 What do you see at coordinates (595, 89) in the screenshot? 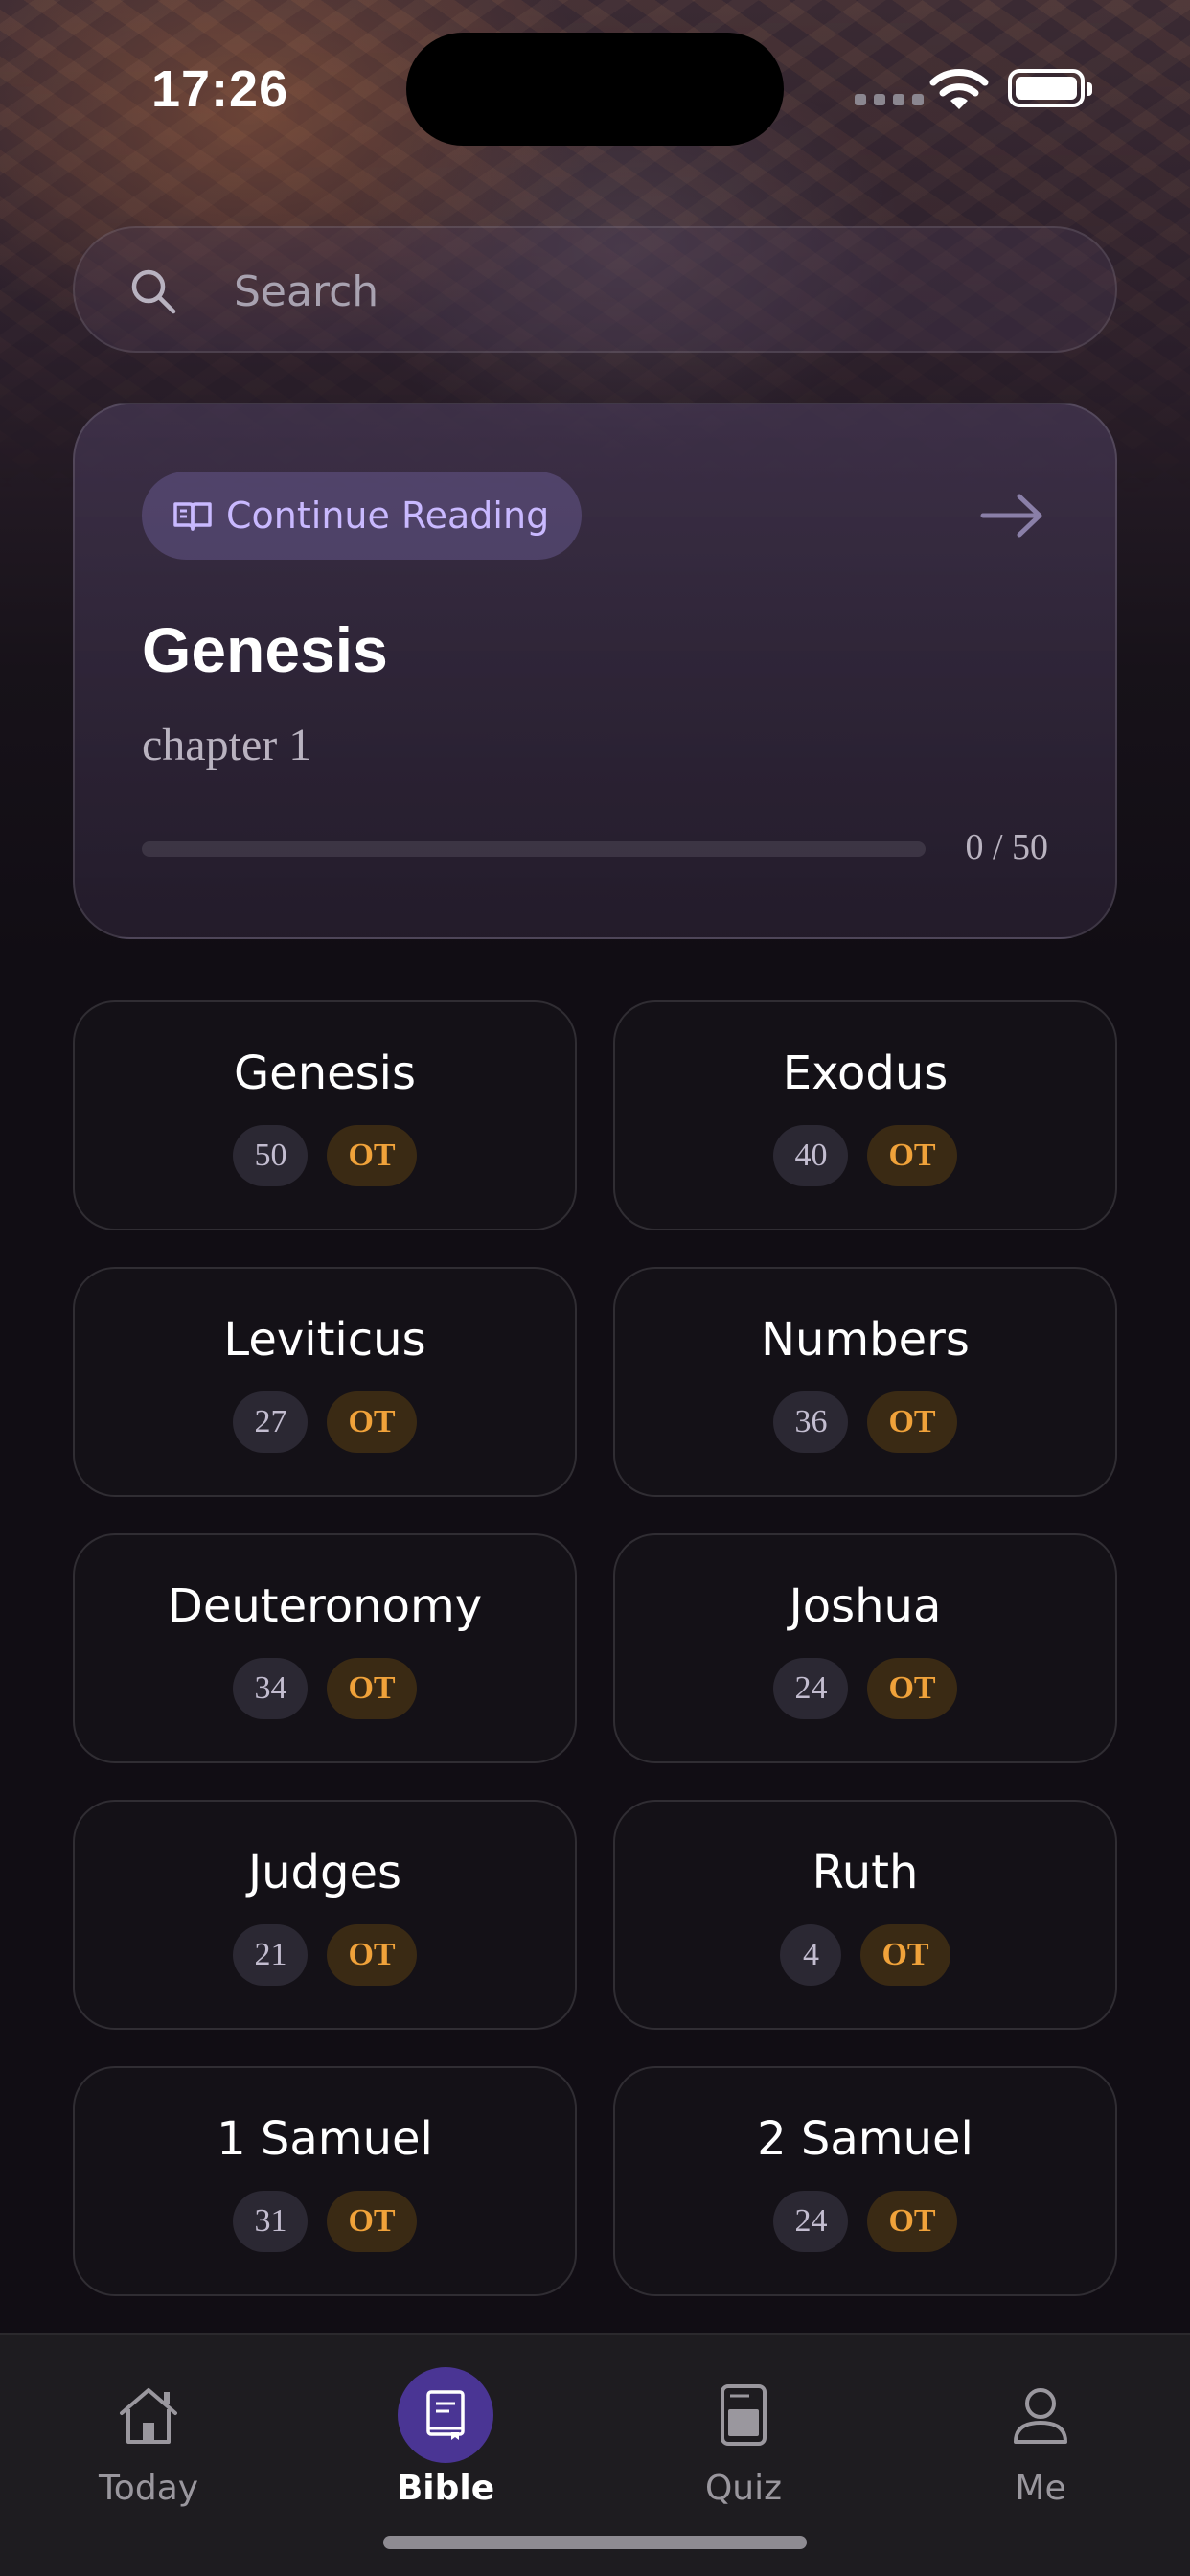
I see `dynamic-island` at bounding box center [595, 89].